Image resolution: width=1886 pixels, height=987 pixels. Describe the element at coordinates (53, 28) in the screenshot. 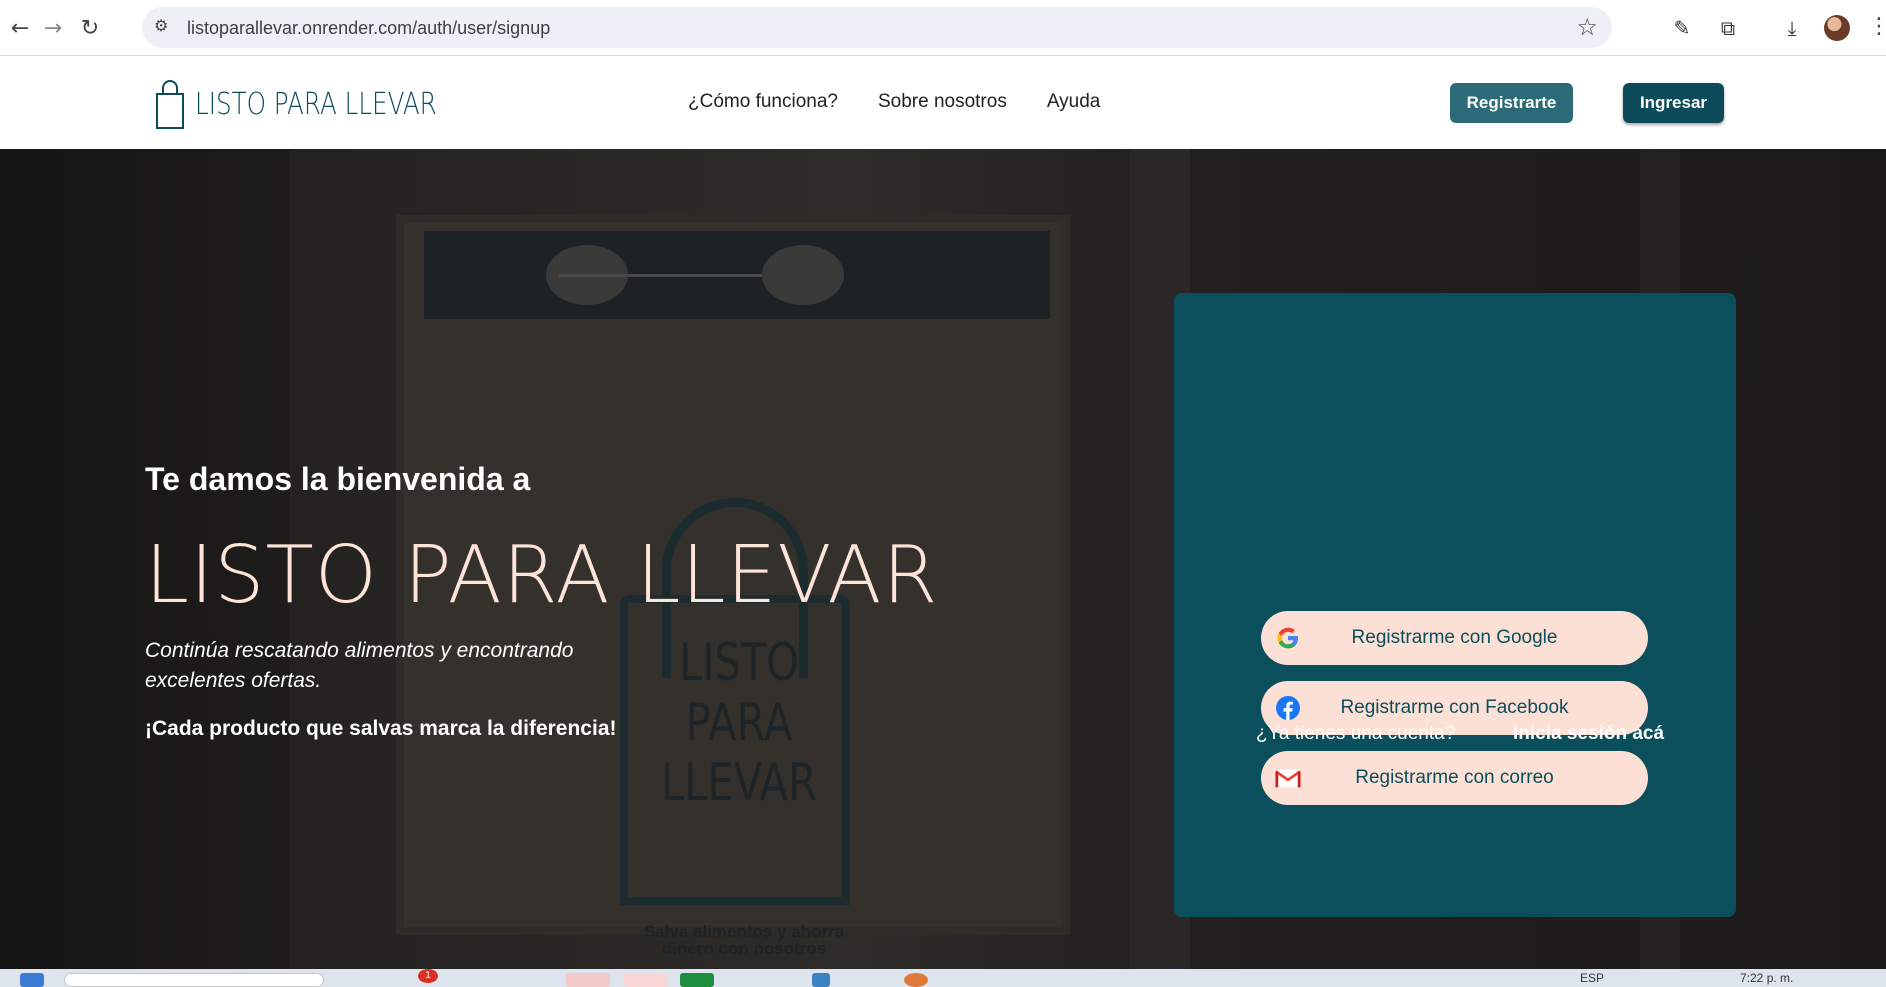

I see `forward-icon: →` at that location.